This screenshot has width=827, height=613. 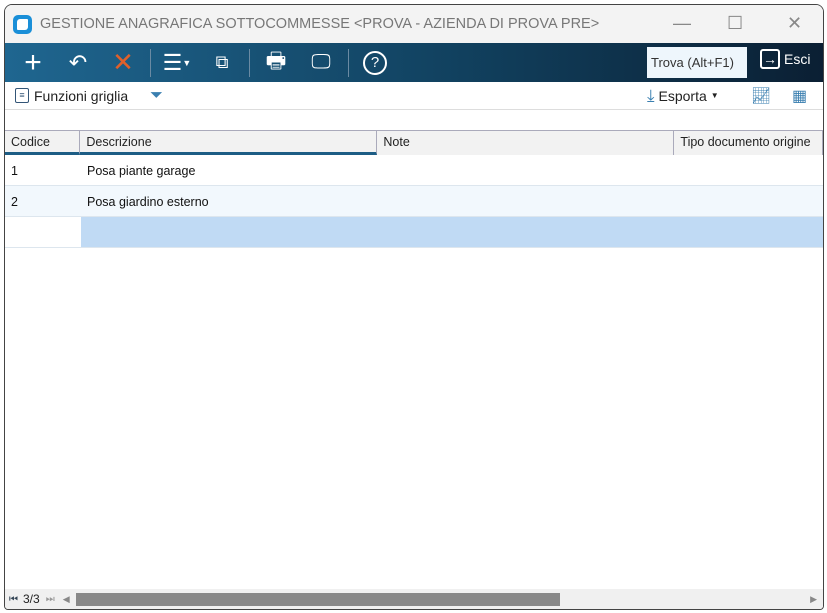 What do you see at coordinates (229, 143) in the screenshot?
I see `column-header-descrizione: Descrizione` at bounding box center [229, 143].